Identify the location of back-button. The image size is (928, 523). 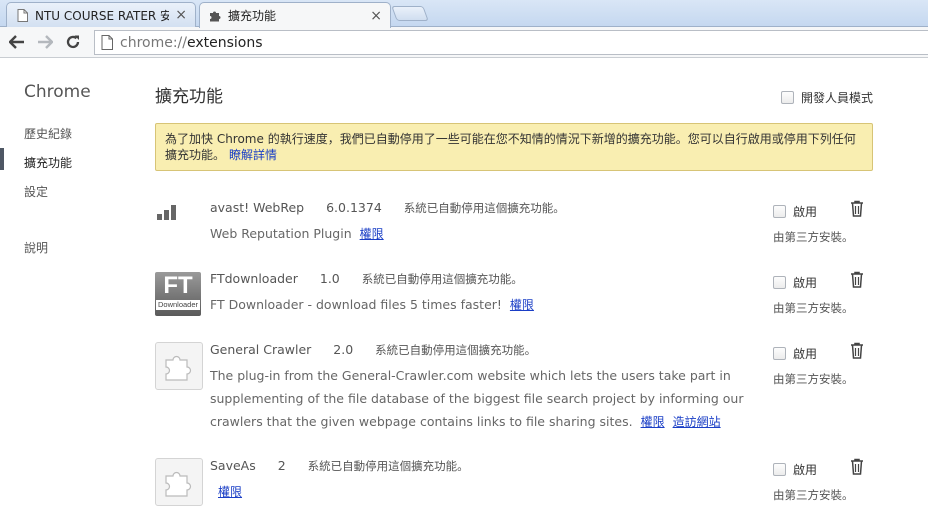
(17, 42).